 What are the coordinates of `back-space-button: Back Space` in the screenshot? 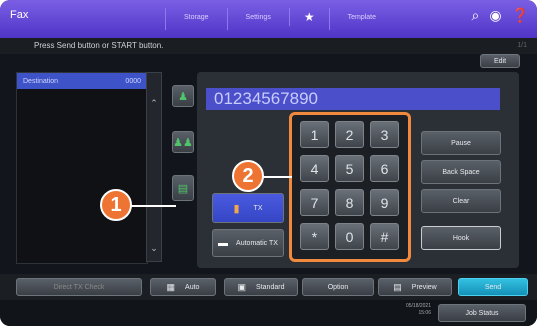 It's located at (461, 172).